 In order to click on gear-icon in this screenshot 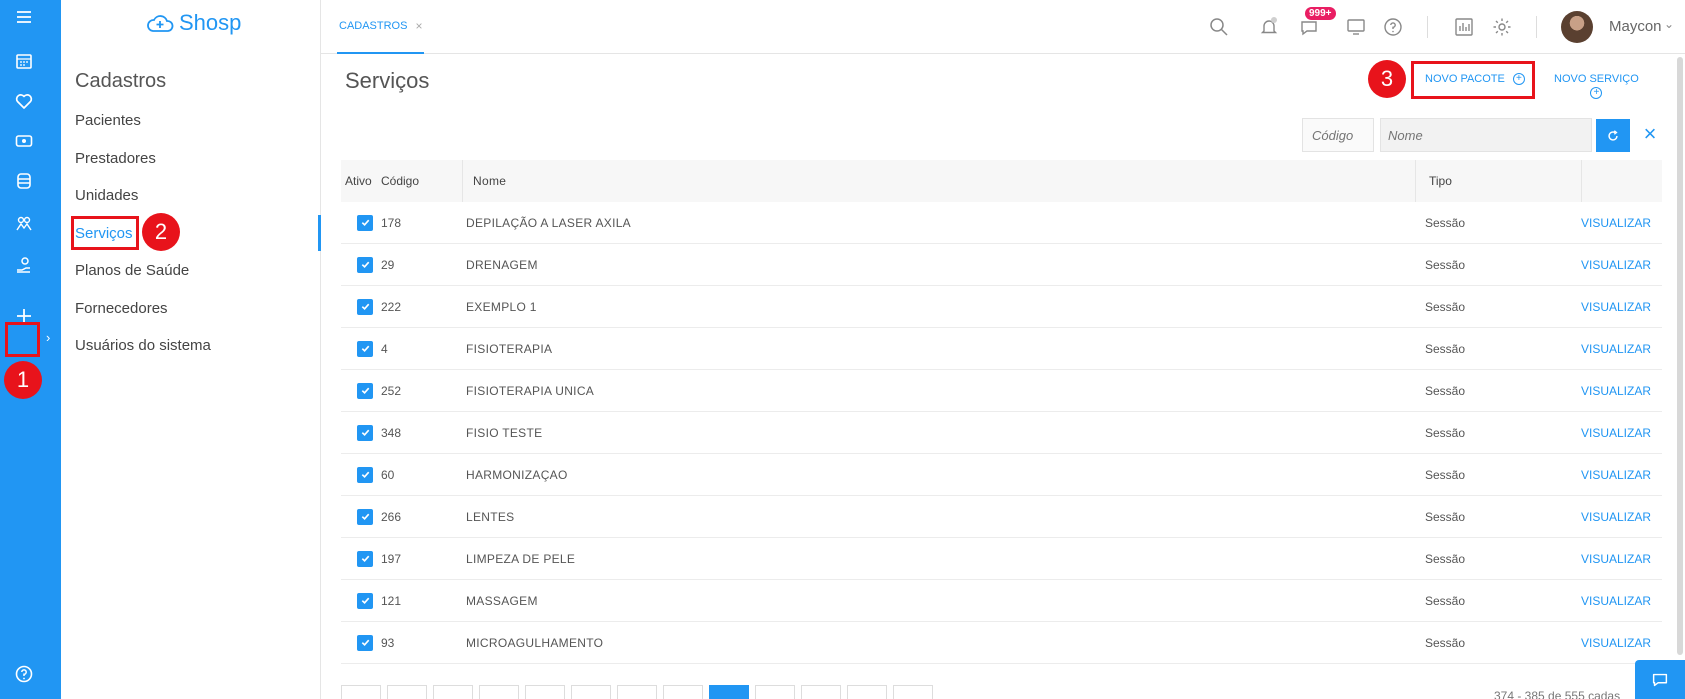, I will do `click(1502, 27)`.